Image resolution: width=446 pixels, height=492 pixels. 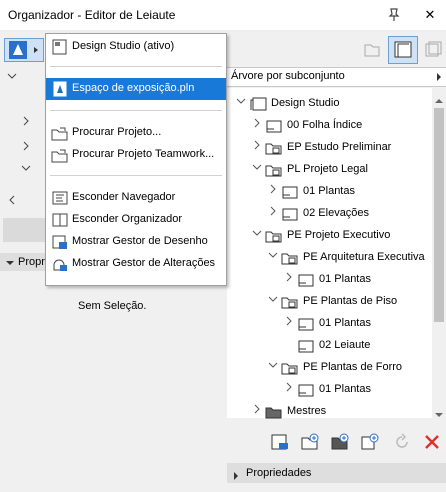 What do you see at coordinates (340, 442) in the screenshot?
I see `new-master-icon` at bounding box center [340, 442].